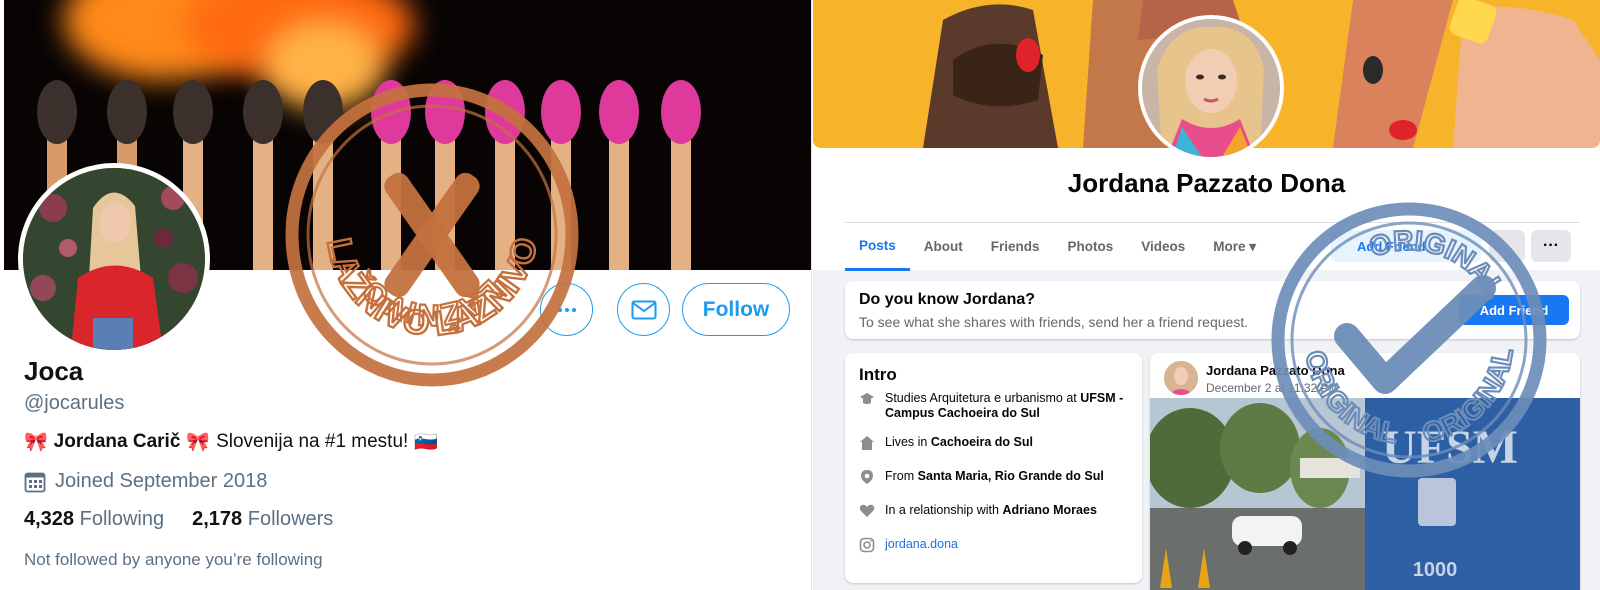  Describe the element at coordinates (1181, 378) in the screenshot. I see `post-author-avatar` at that location.